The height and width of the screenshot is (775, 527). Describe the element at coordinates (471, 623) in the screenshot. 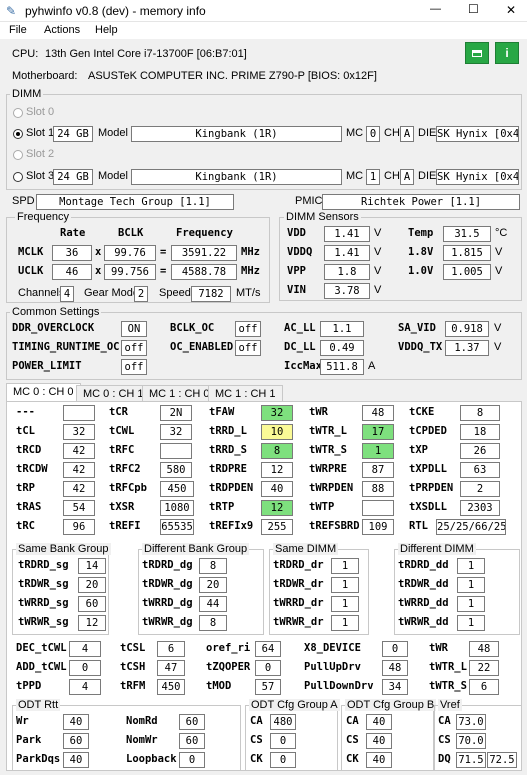

I see `twrwr-dd-value: 1` at that location.